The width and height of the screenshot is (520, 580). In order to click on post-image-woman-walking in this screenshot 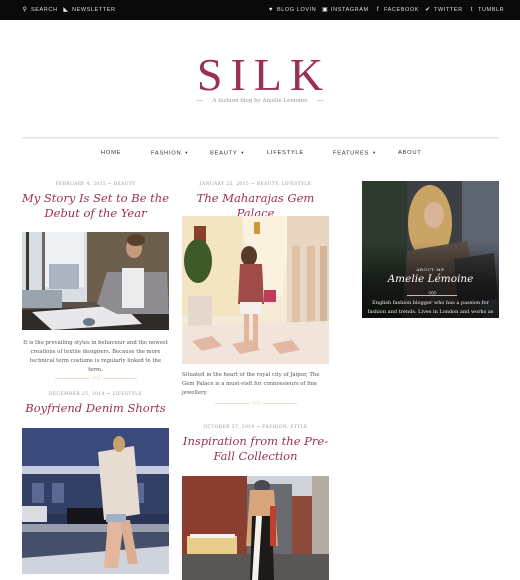, I will do `click(95, 501)`.